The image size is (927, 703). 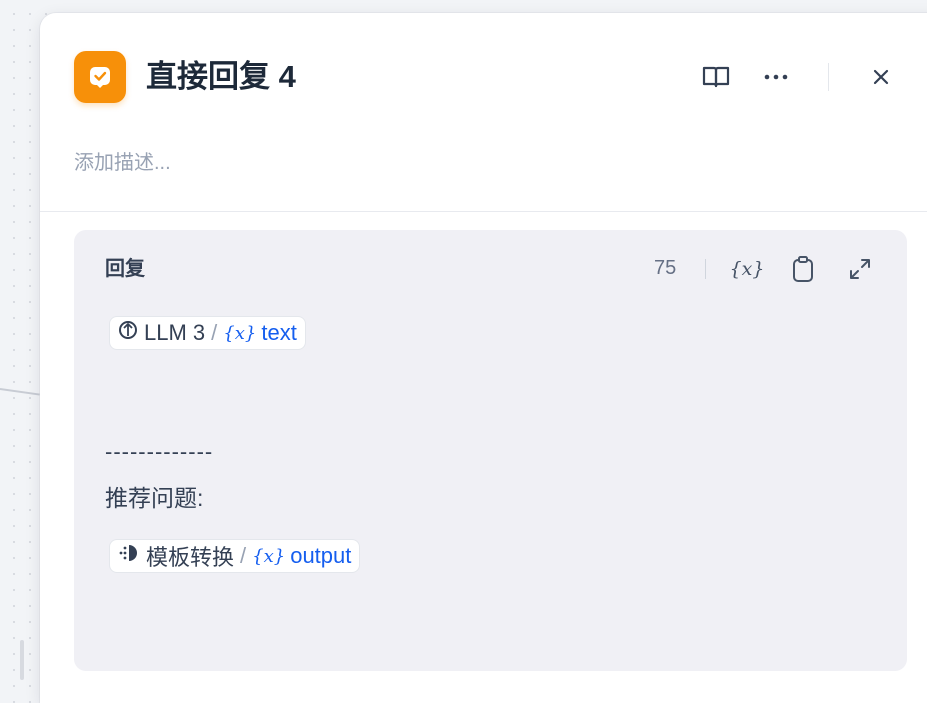 I want to click on canvas-scrollbar, so click(x=22, y=660).